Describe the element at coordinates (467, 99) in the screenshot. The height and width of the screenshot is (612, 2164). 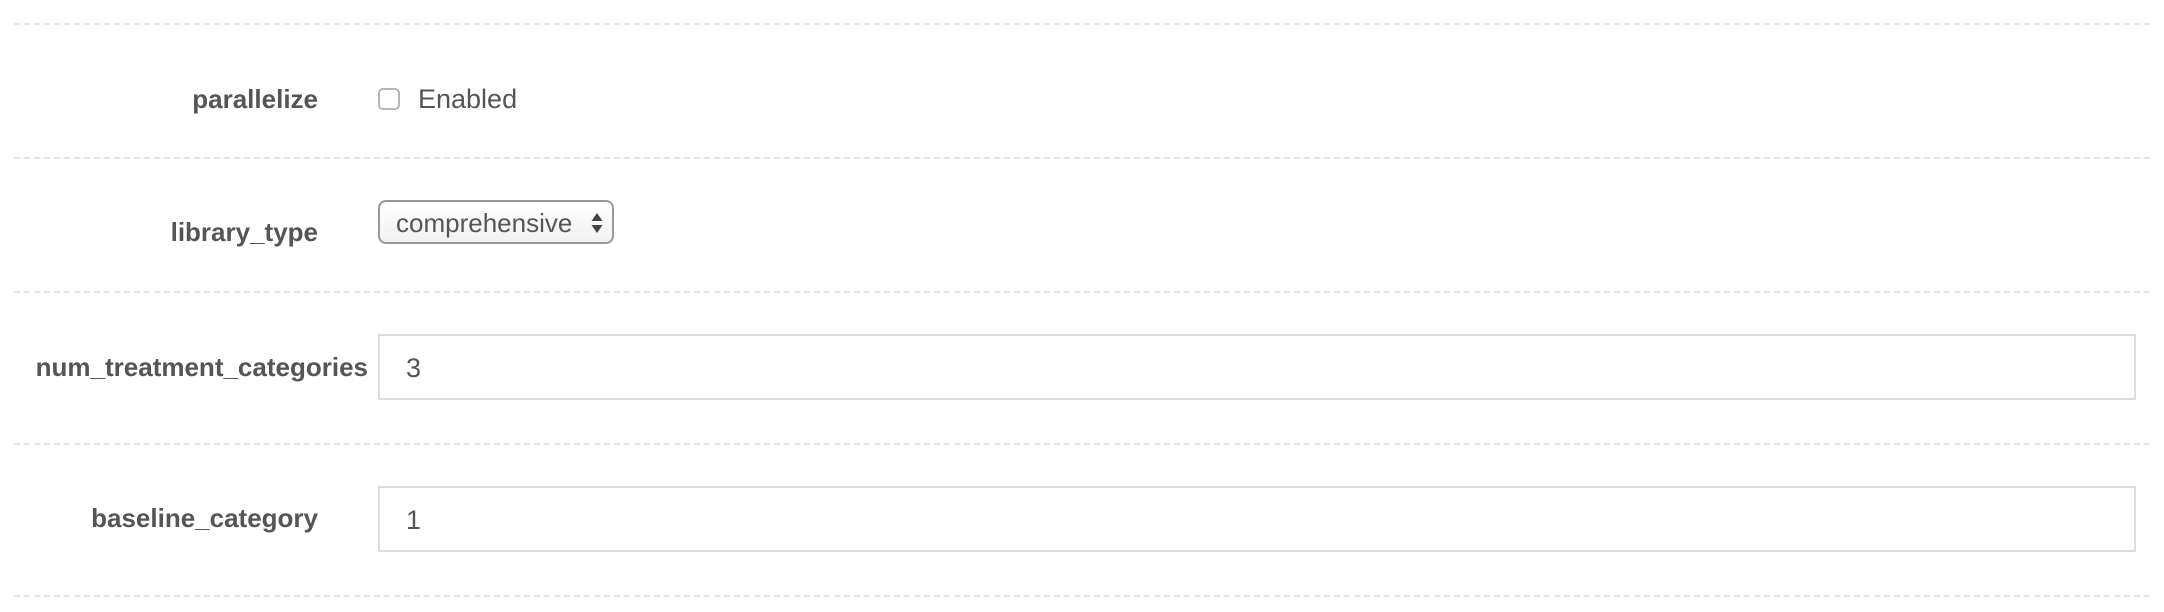
I see `parallelize-enabled-label: Enabled` at that location.